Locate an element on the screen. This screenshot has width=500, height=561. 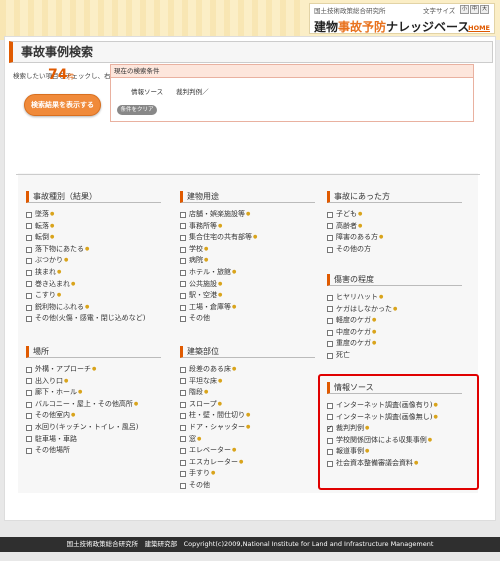
filter-option: ドア・シャッター ● is located at coordinates (247, 428).